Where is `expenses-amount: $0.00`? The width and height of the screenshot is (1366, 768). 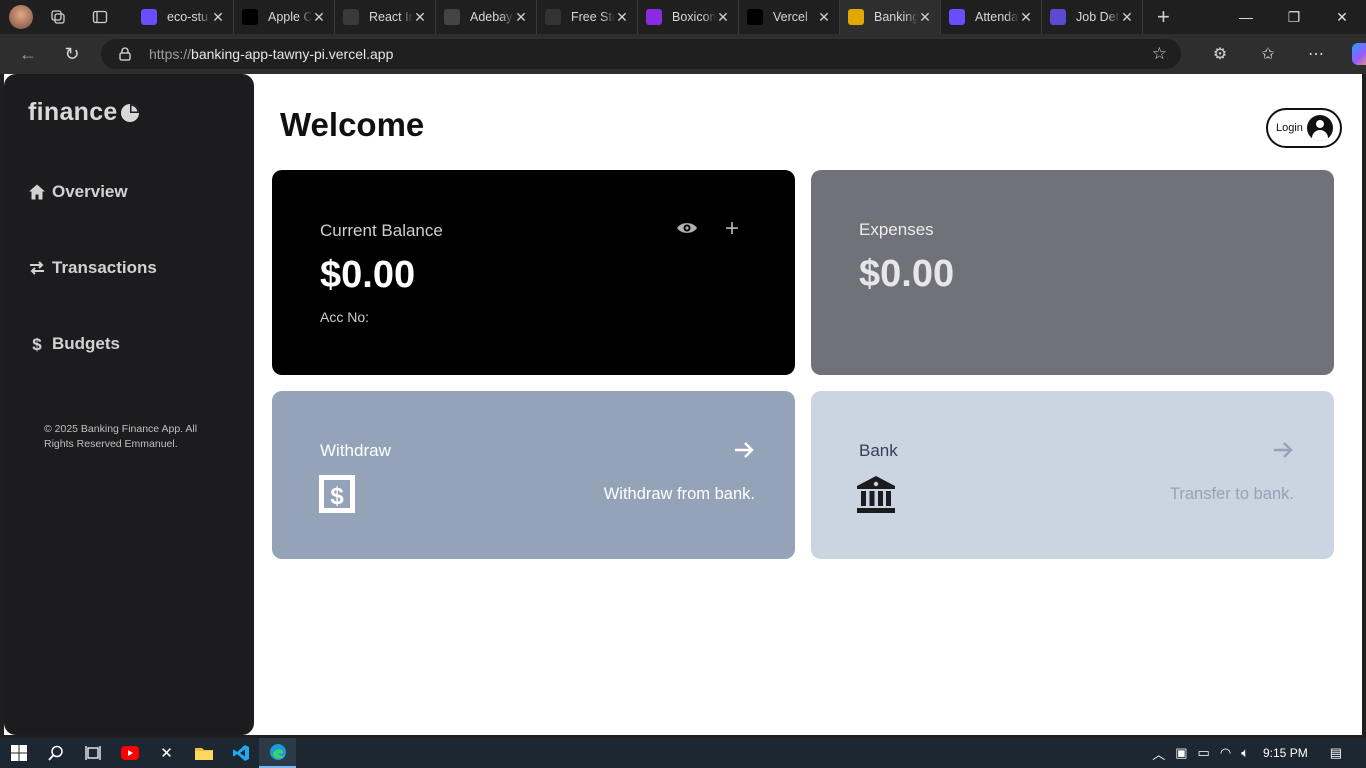
expenses-amount: $0.00 is located at coordinates (907, 274).